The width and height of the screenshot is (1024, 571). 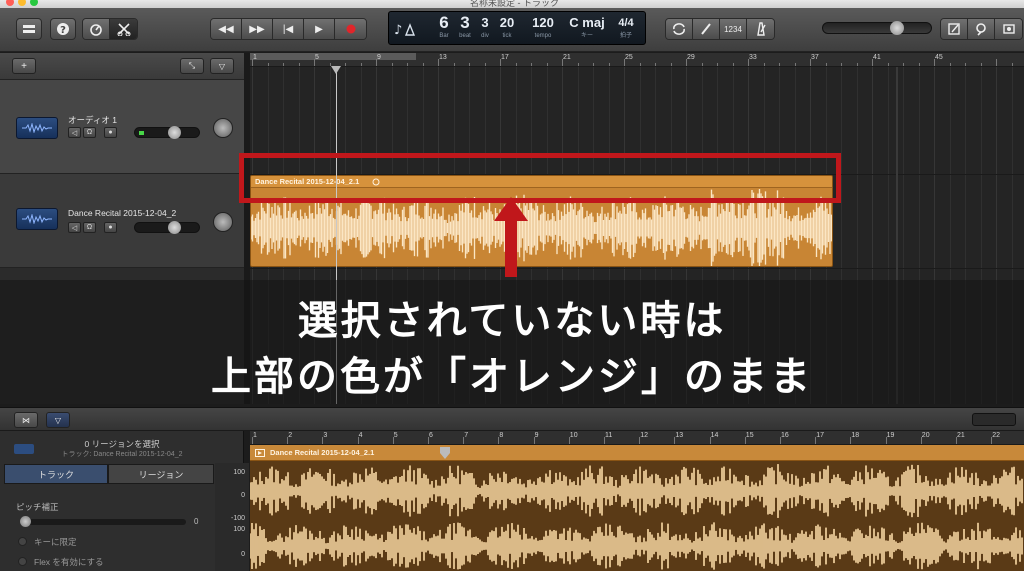 I want to click on count-in-button: 1234, so click(x=733, y=29).